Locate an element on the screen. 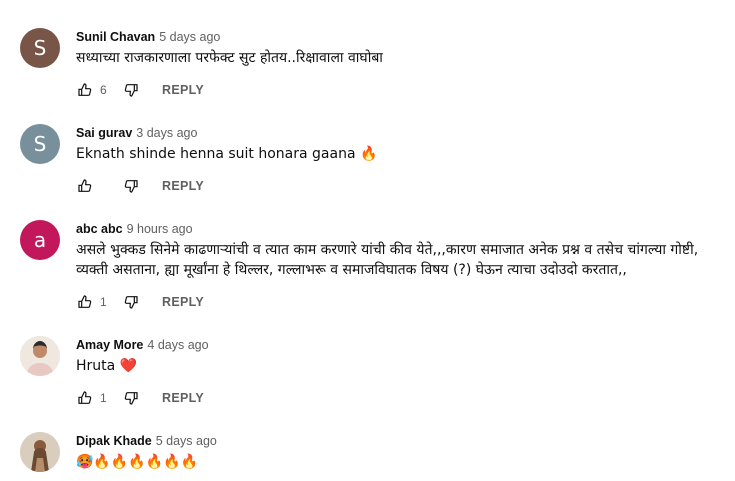 This screenshot has height=481, width=735. comment-text: Eknath shinde henna suit honara gaana 🔥 is located at coordinates (227, 154).